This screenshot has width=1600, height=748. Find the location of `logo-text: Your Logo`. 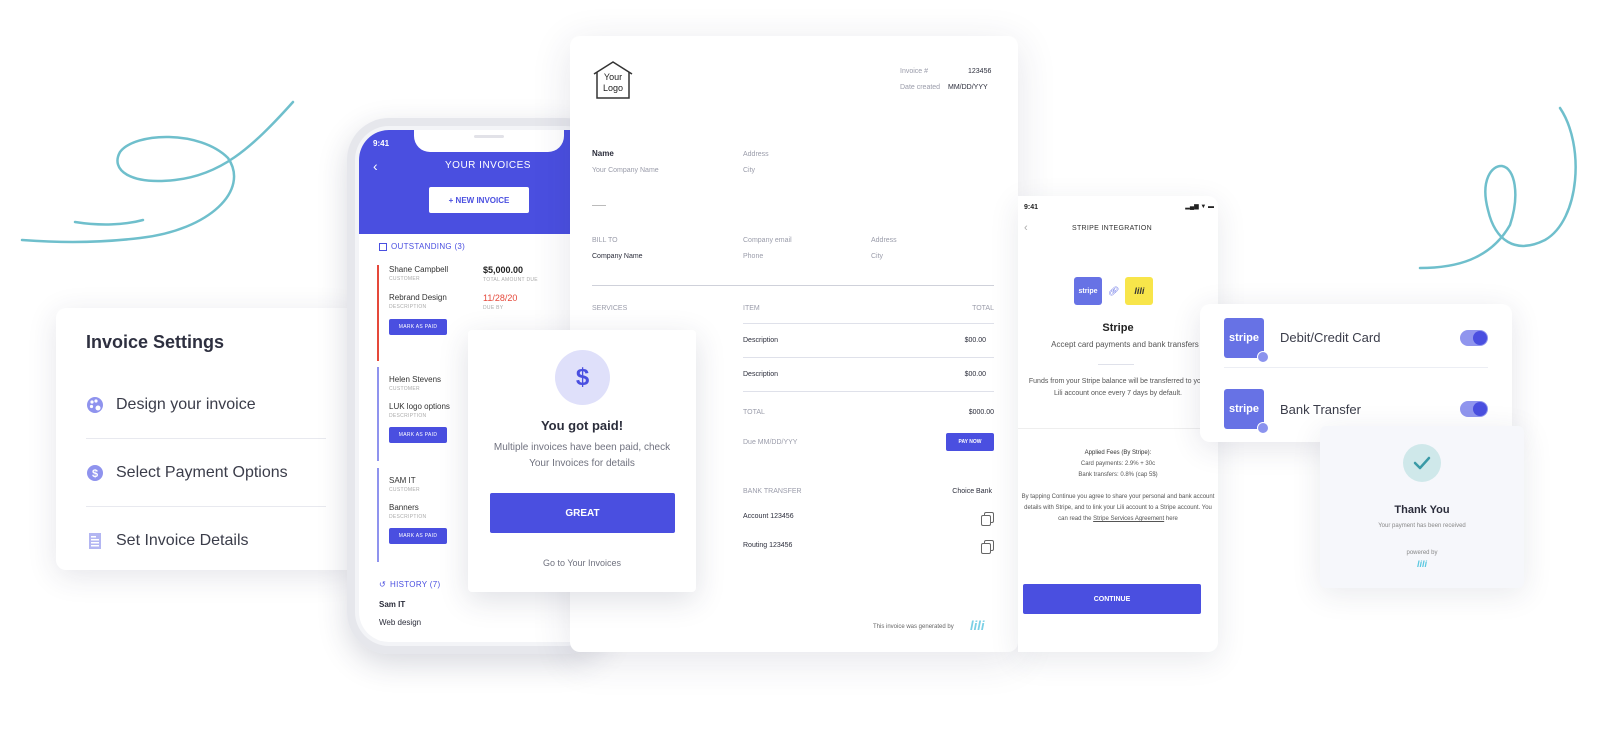

logo-text: Your Logo is located at coordinates (613, 82).